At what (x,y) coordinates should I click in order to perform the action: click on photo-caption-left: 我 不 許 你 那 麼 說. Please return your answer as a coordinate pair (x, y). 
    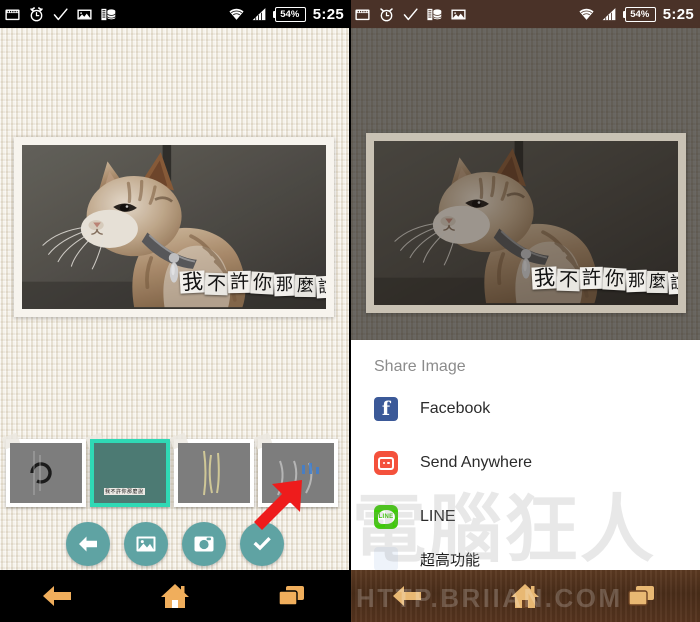
    Looking at the image, I should click on (252, 284).